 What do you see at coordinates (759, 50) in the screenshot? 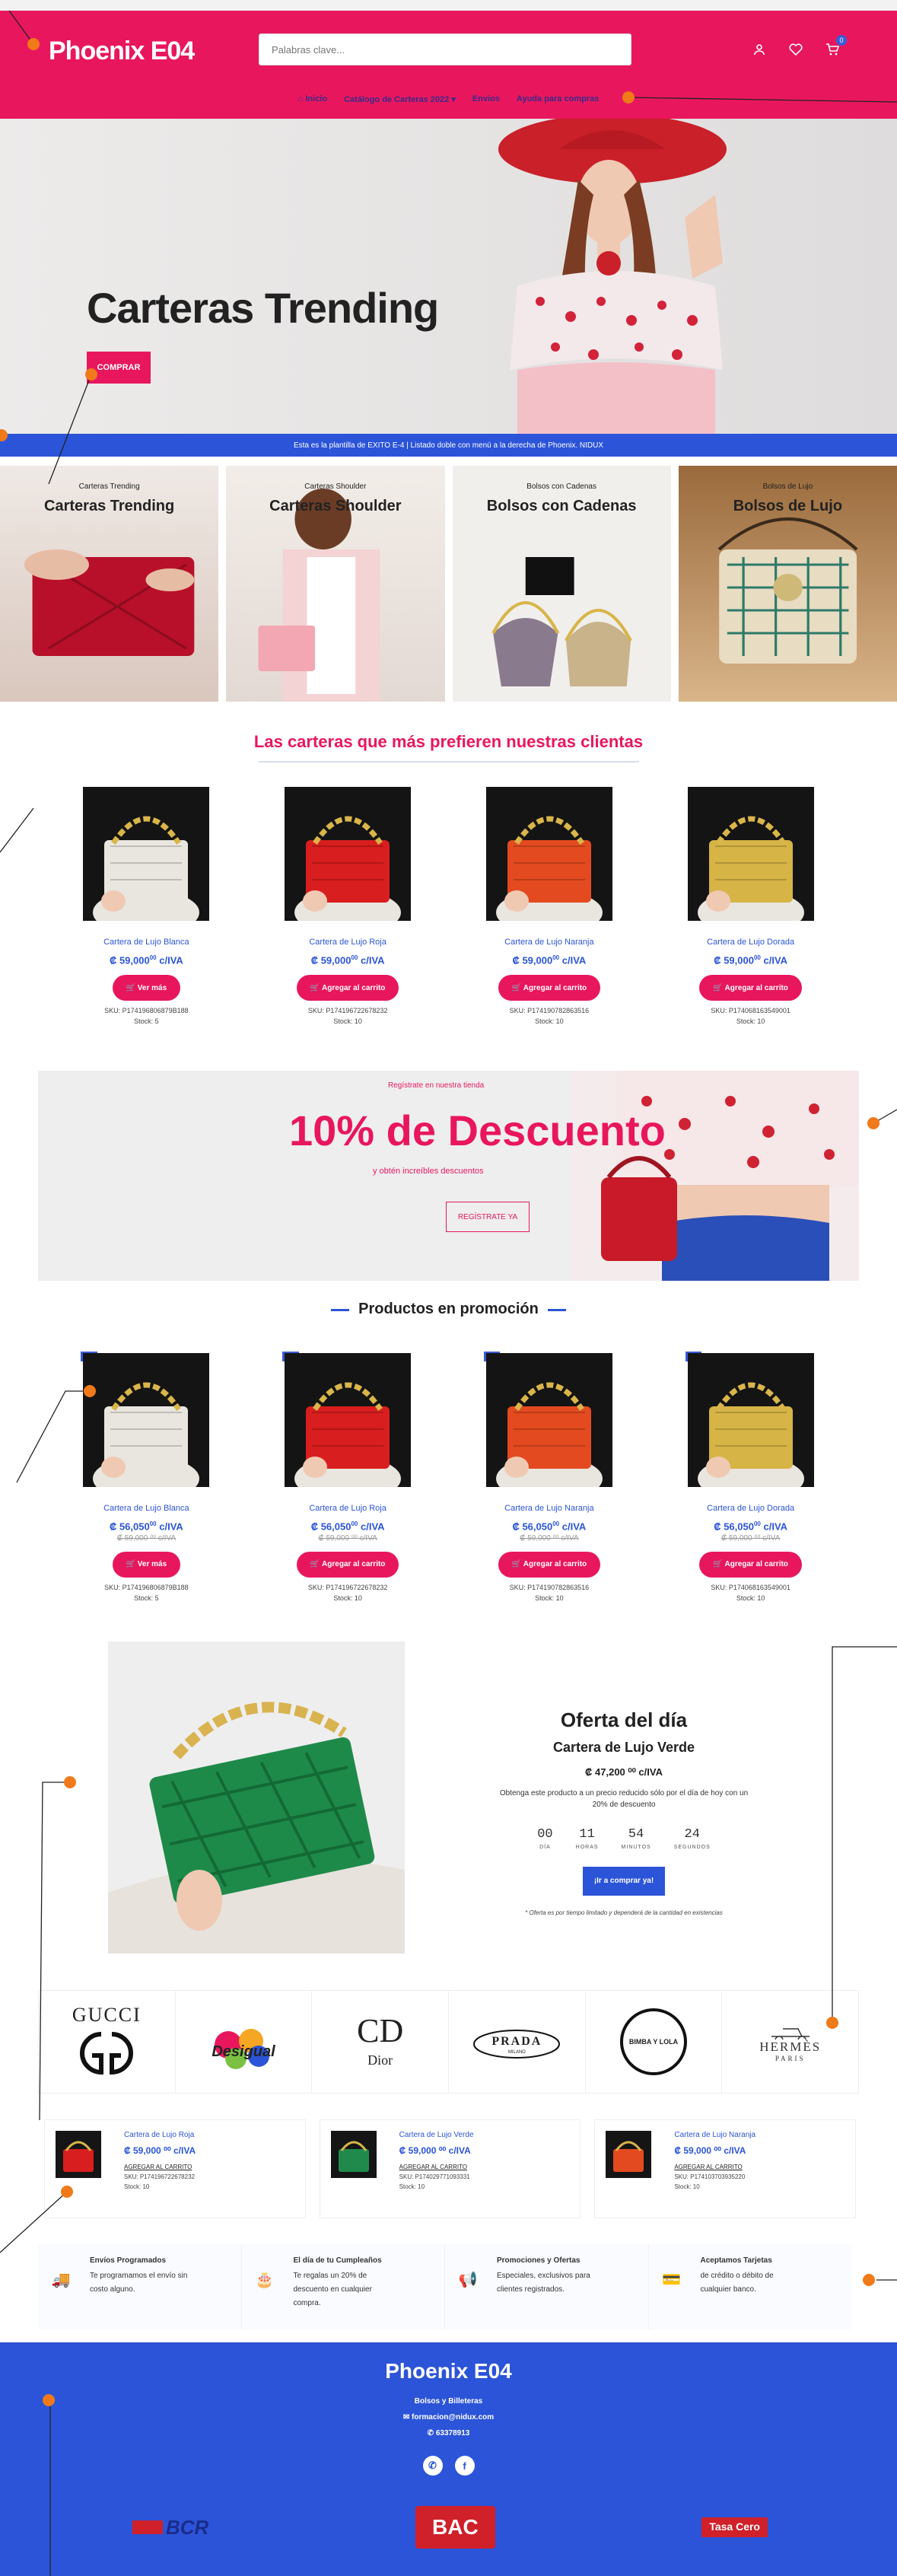
I see `user-icon` at bounding box center [759, 50].